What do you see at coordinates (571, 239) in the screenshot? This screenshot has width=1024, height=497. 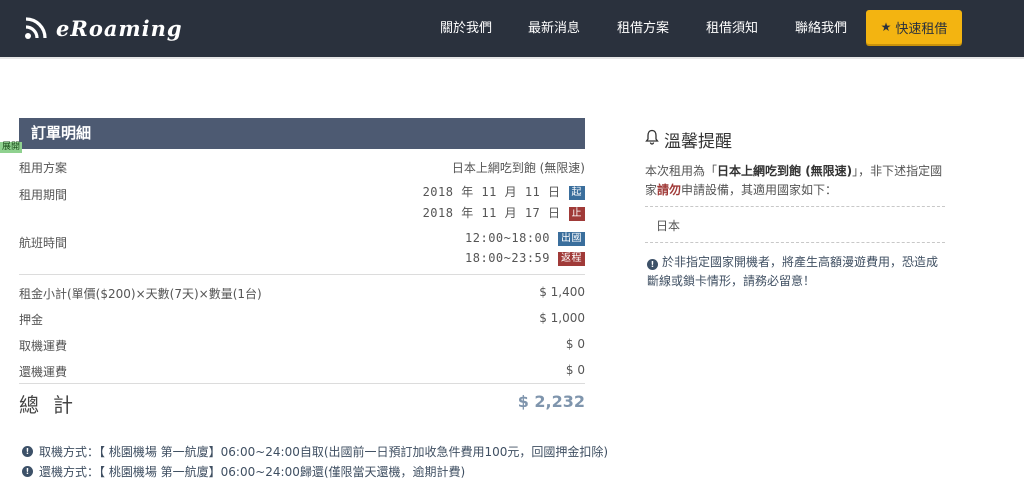 I see `departure-badge: 出國` at bounding box center [571, 239].